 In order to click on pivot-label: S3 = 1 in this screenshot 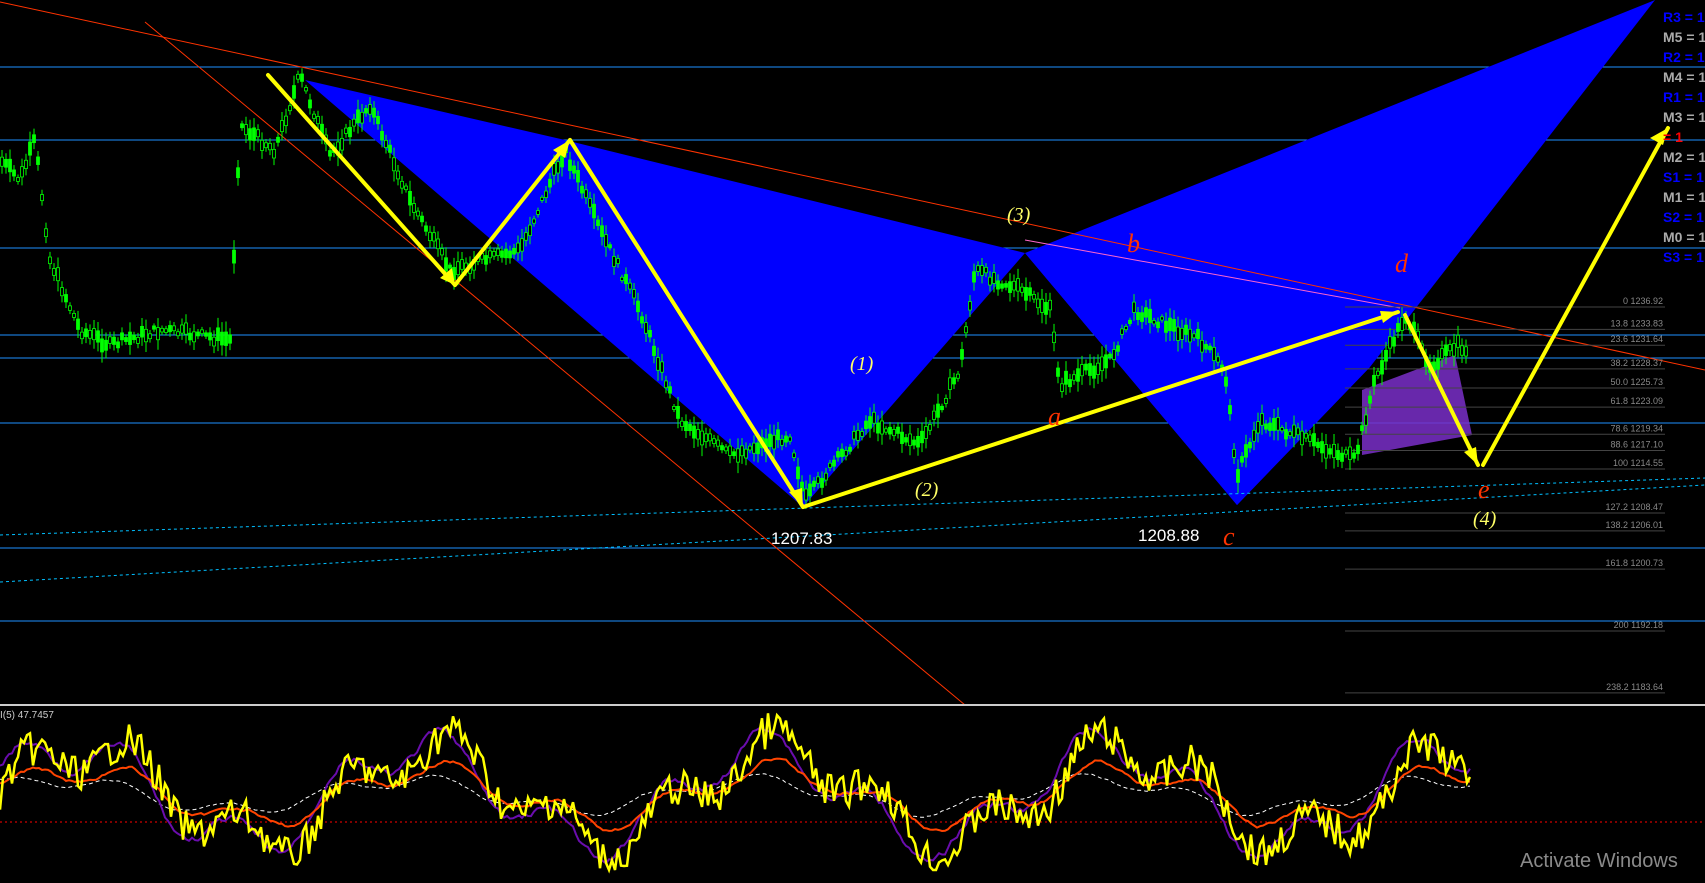, I will do `click(1683, 257)`.